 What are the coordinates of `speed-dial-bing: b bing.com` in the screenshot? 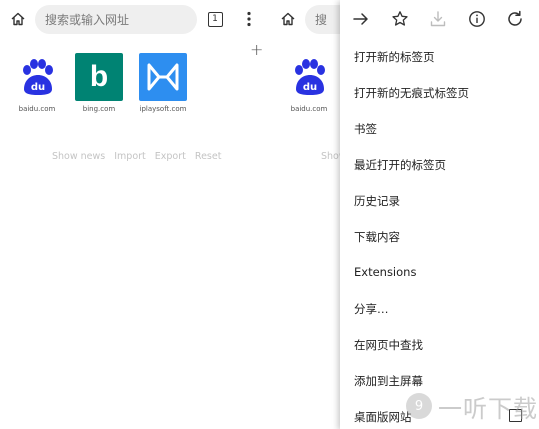 It's located at (99, 83).